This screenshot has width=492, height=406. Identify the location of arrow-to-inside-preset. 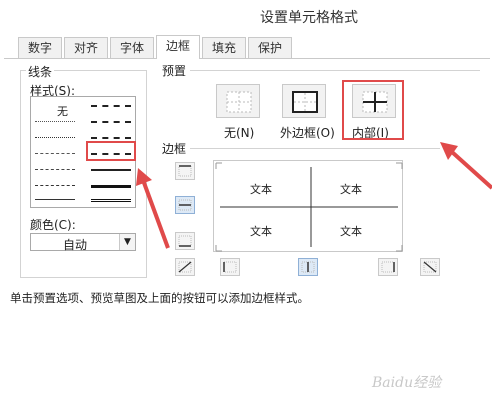
(466, 166).